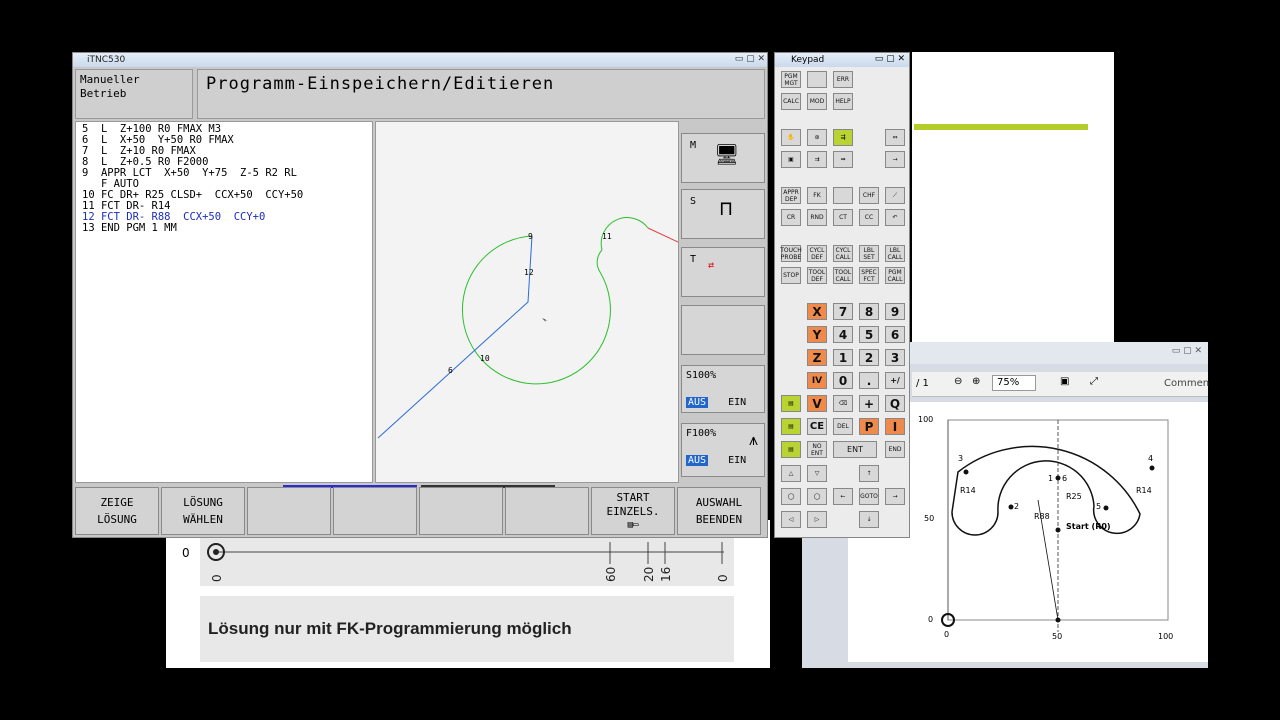 This screenshot has height=720, width=1280. Describe the element at coordinates (843, 137) in the screenshot. I see `positioning-icon: ⇶` at that location.